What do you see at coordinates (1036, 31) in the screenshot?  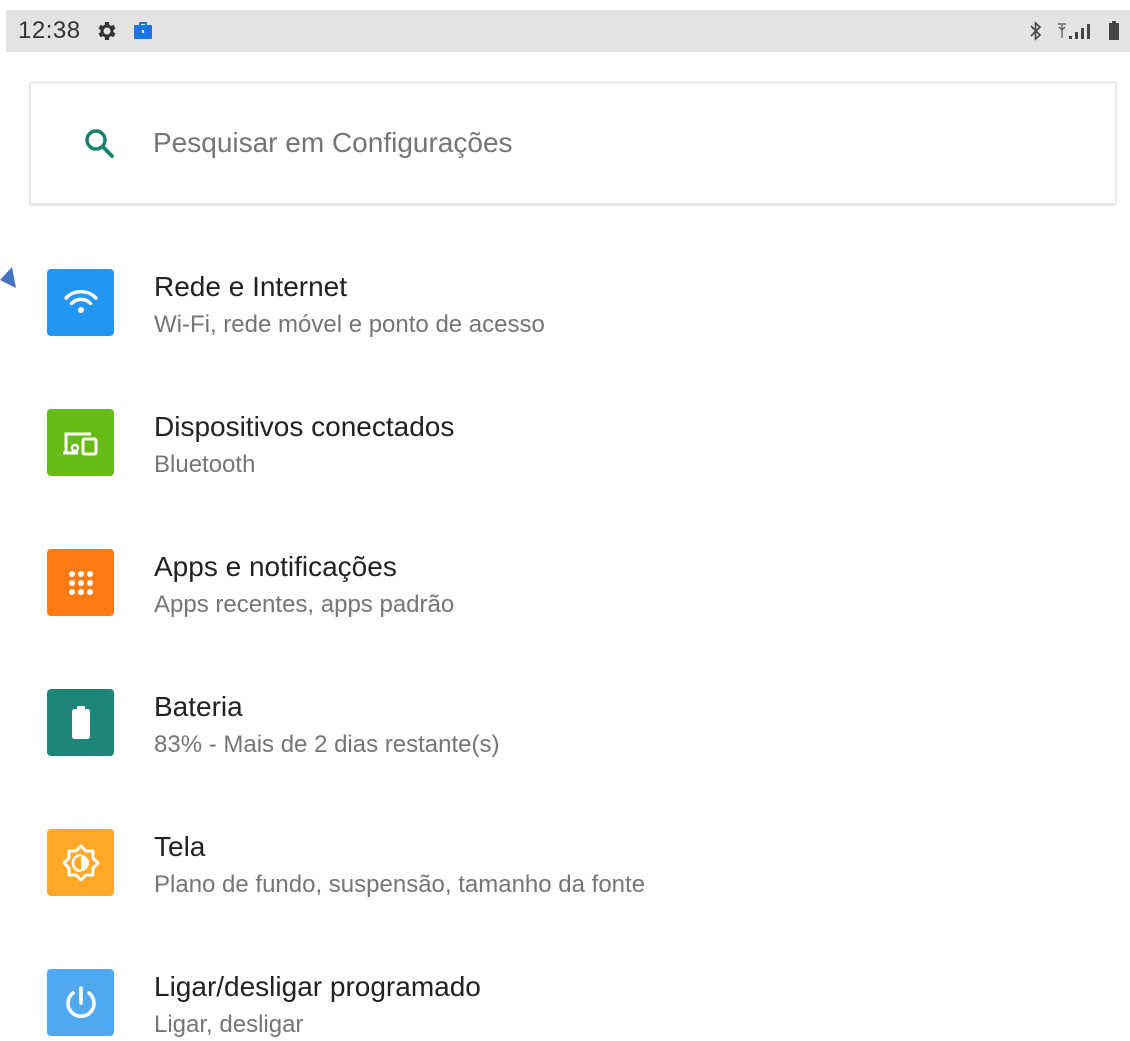 I see `bluetooth-icon` at bounding box center [1036, 31].